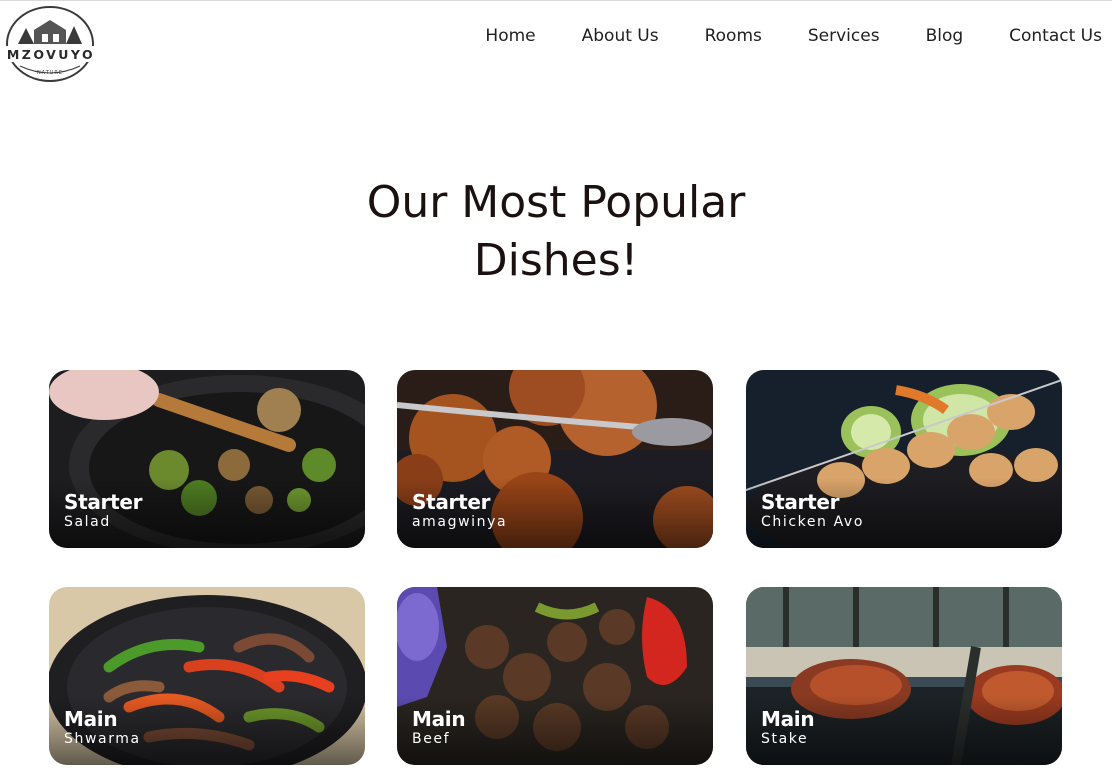  I want to click on dish-card-chicken-avo: Starter Chicken Avo, so click(904, 459).